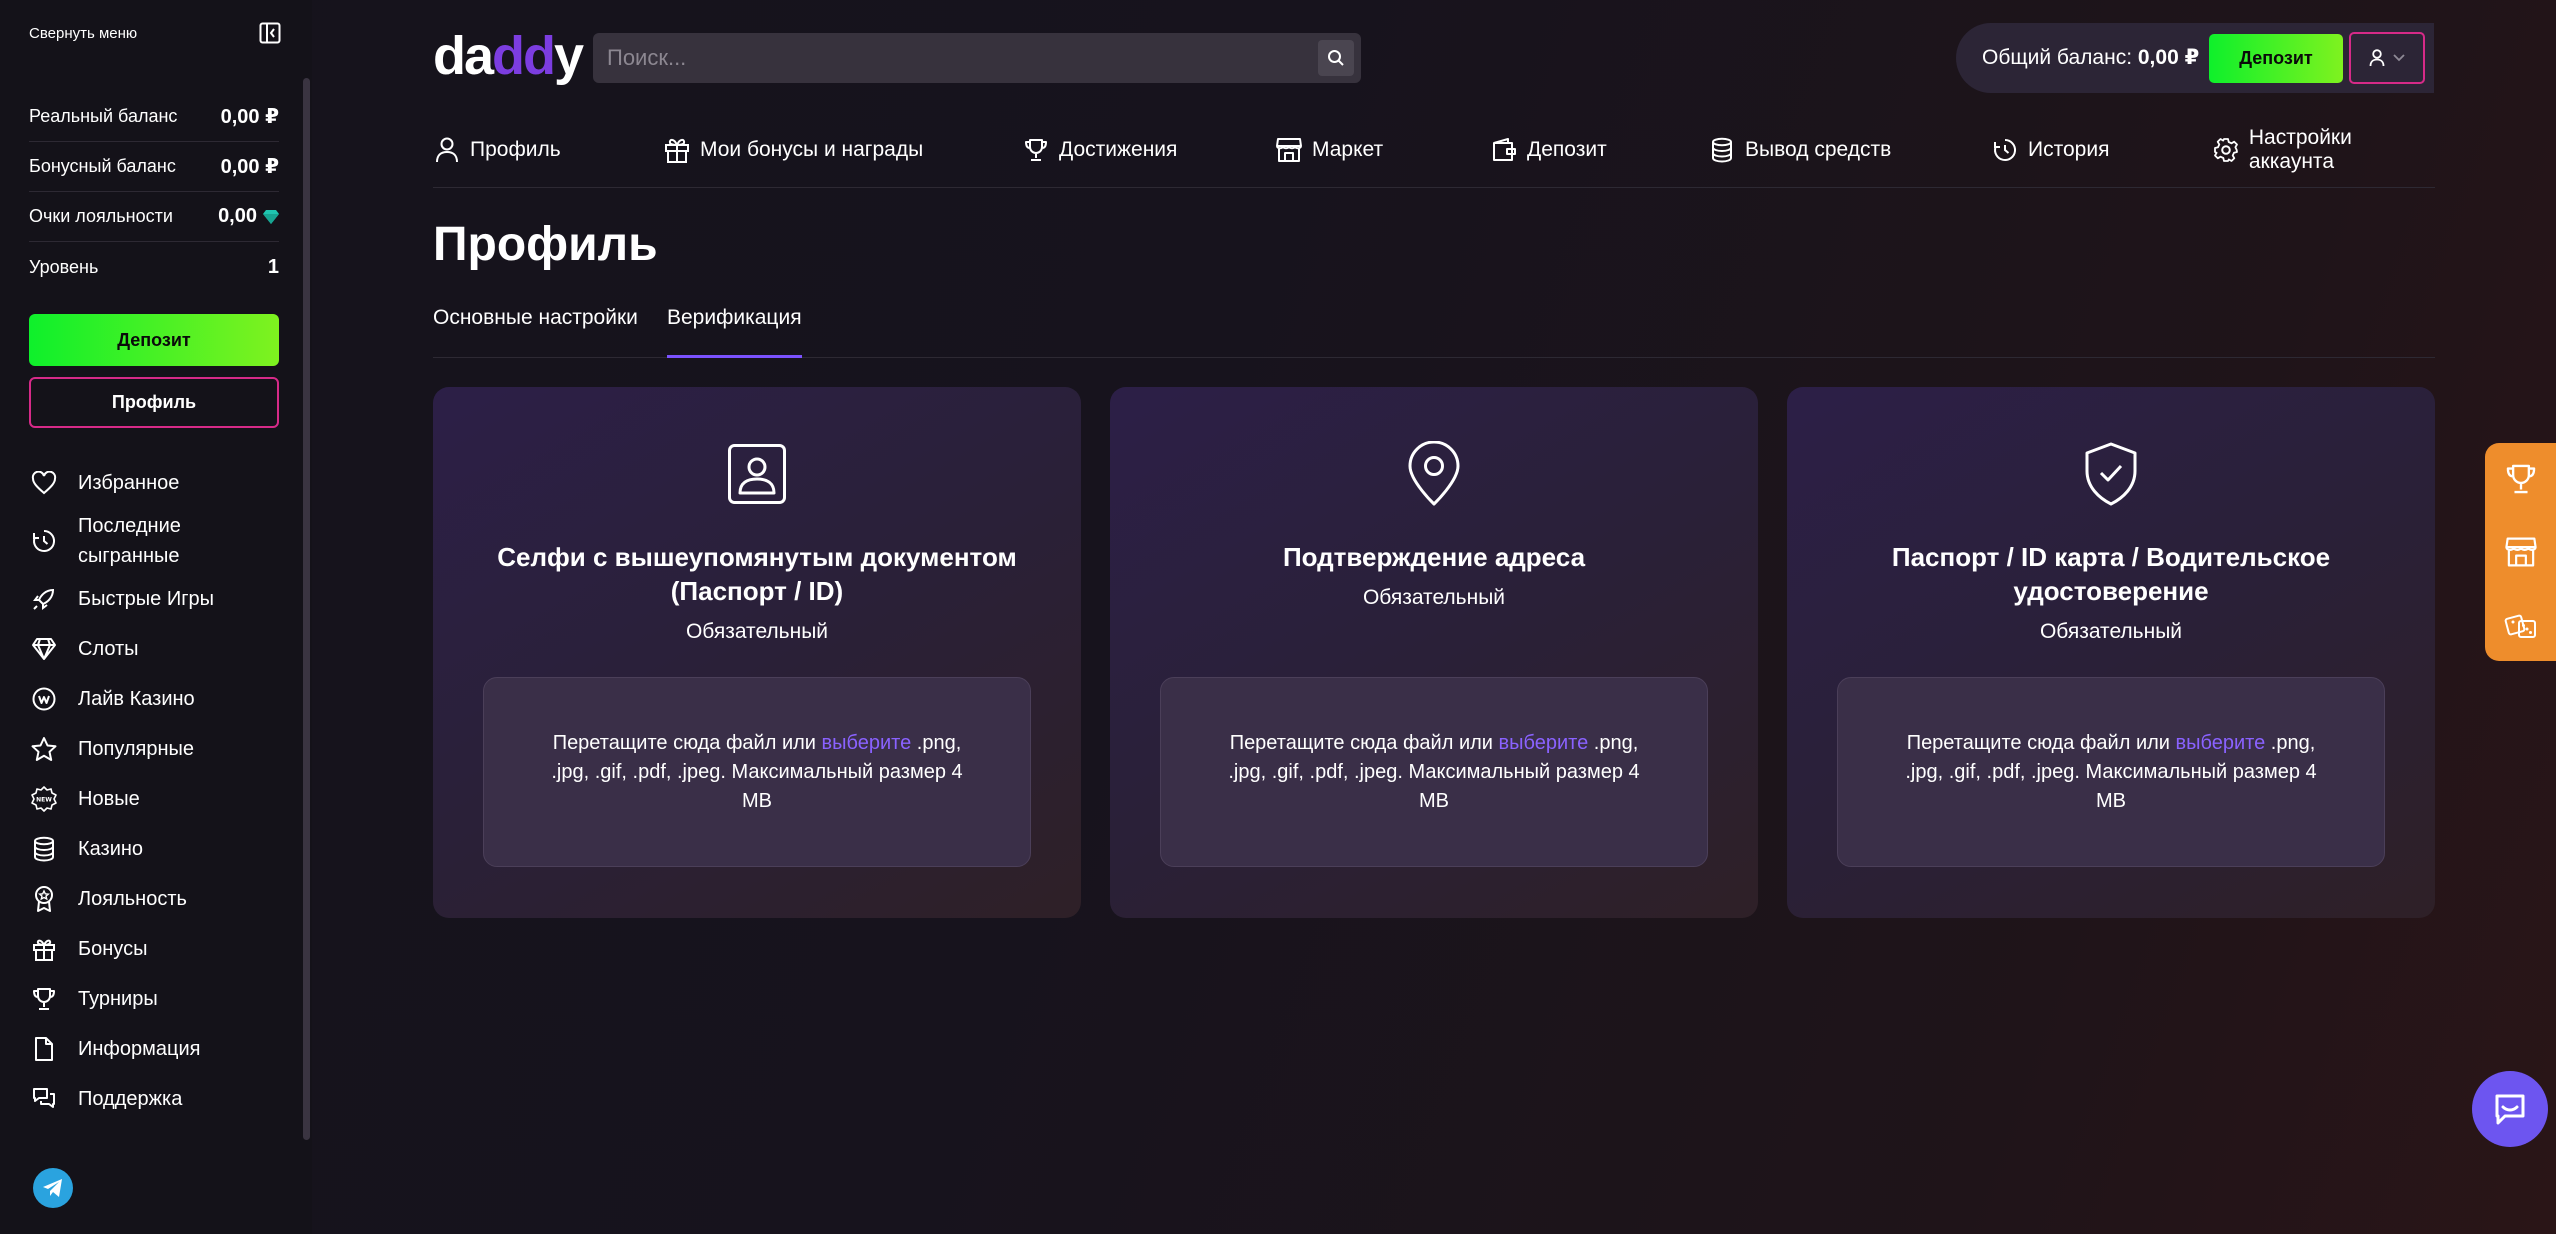 Image resolution: width=2556 pixels, height=1234 pixels. I want to click on tab-history: История, so click(2050, 150).